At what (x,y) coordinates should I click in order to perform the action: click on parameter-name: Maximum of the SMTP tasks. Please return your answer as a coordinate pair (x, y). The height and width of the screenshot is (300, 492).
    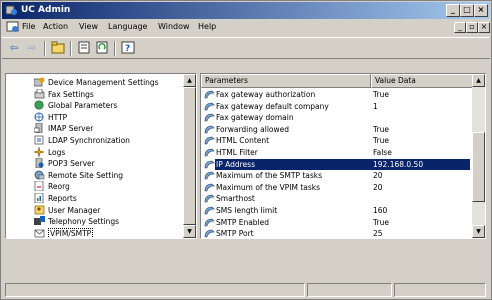
    Looking at the image, I should click on (269, 176).